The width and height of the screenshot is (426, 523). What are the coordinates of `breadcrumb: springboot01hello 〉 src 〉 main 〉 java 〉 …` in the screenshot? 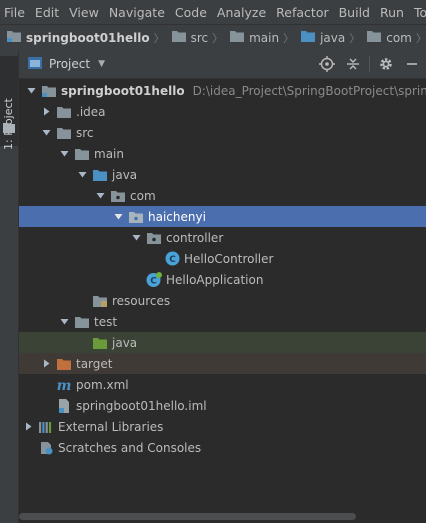 It's located at (213, 37).